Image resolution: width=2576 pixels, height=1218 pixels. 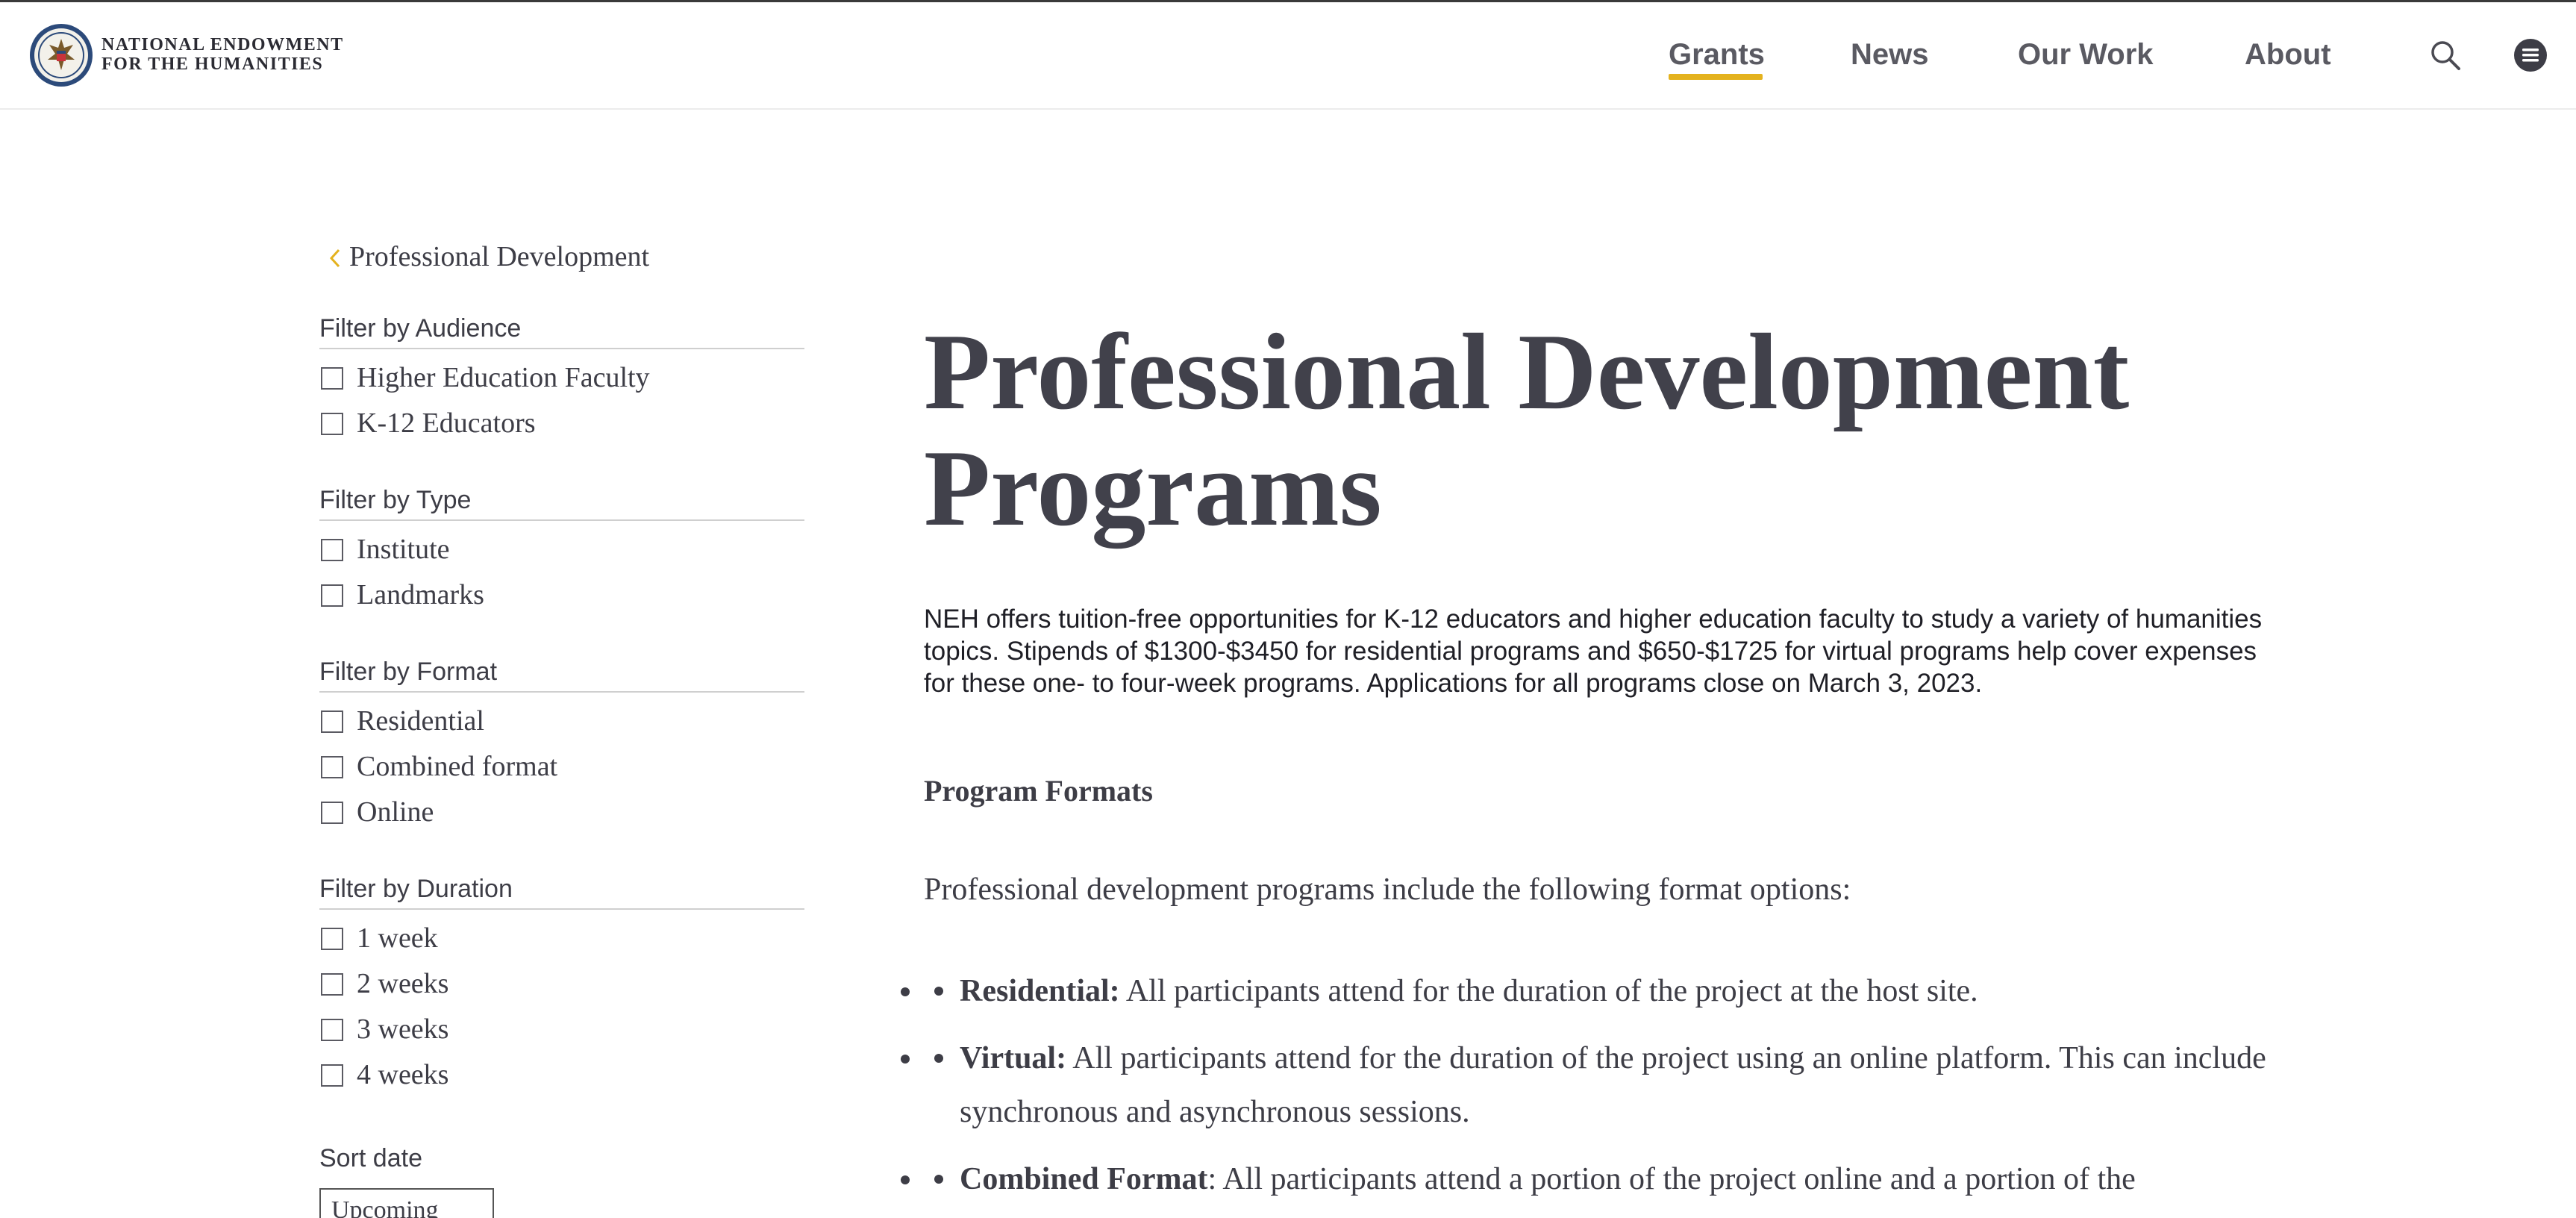 What do you see at coordinates (1890, 54) in the screenshot?
I see `nav-news: News` at bounding box center [1890, 54].